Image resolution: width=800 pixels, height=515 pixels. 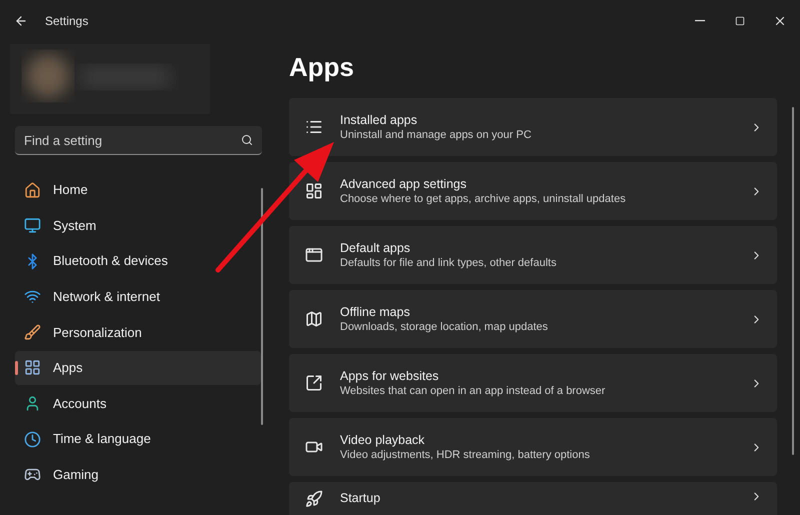 I want to click on settings-card: Video playback Video adjustments, HDR streaming, battery options, so click(x=533, y=447).